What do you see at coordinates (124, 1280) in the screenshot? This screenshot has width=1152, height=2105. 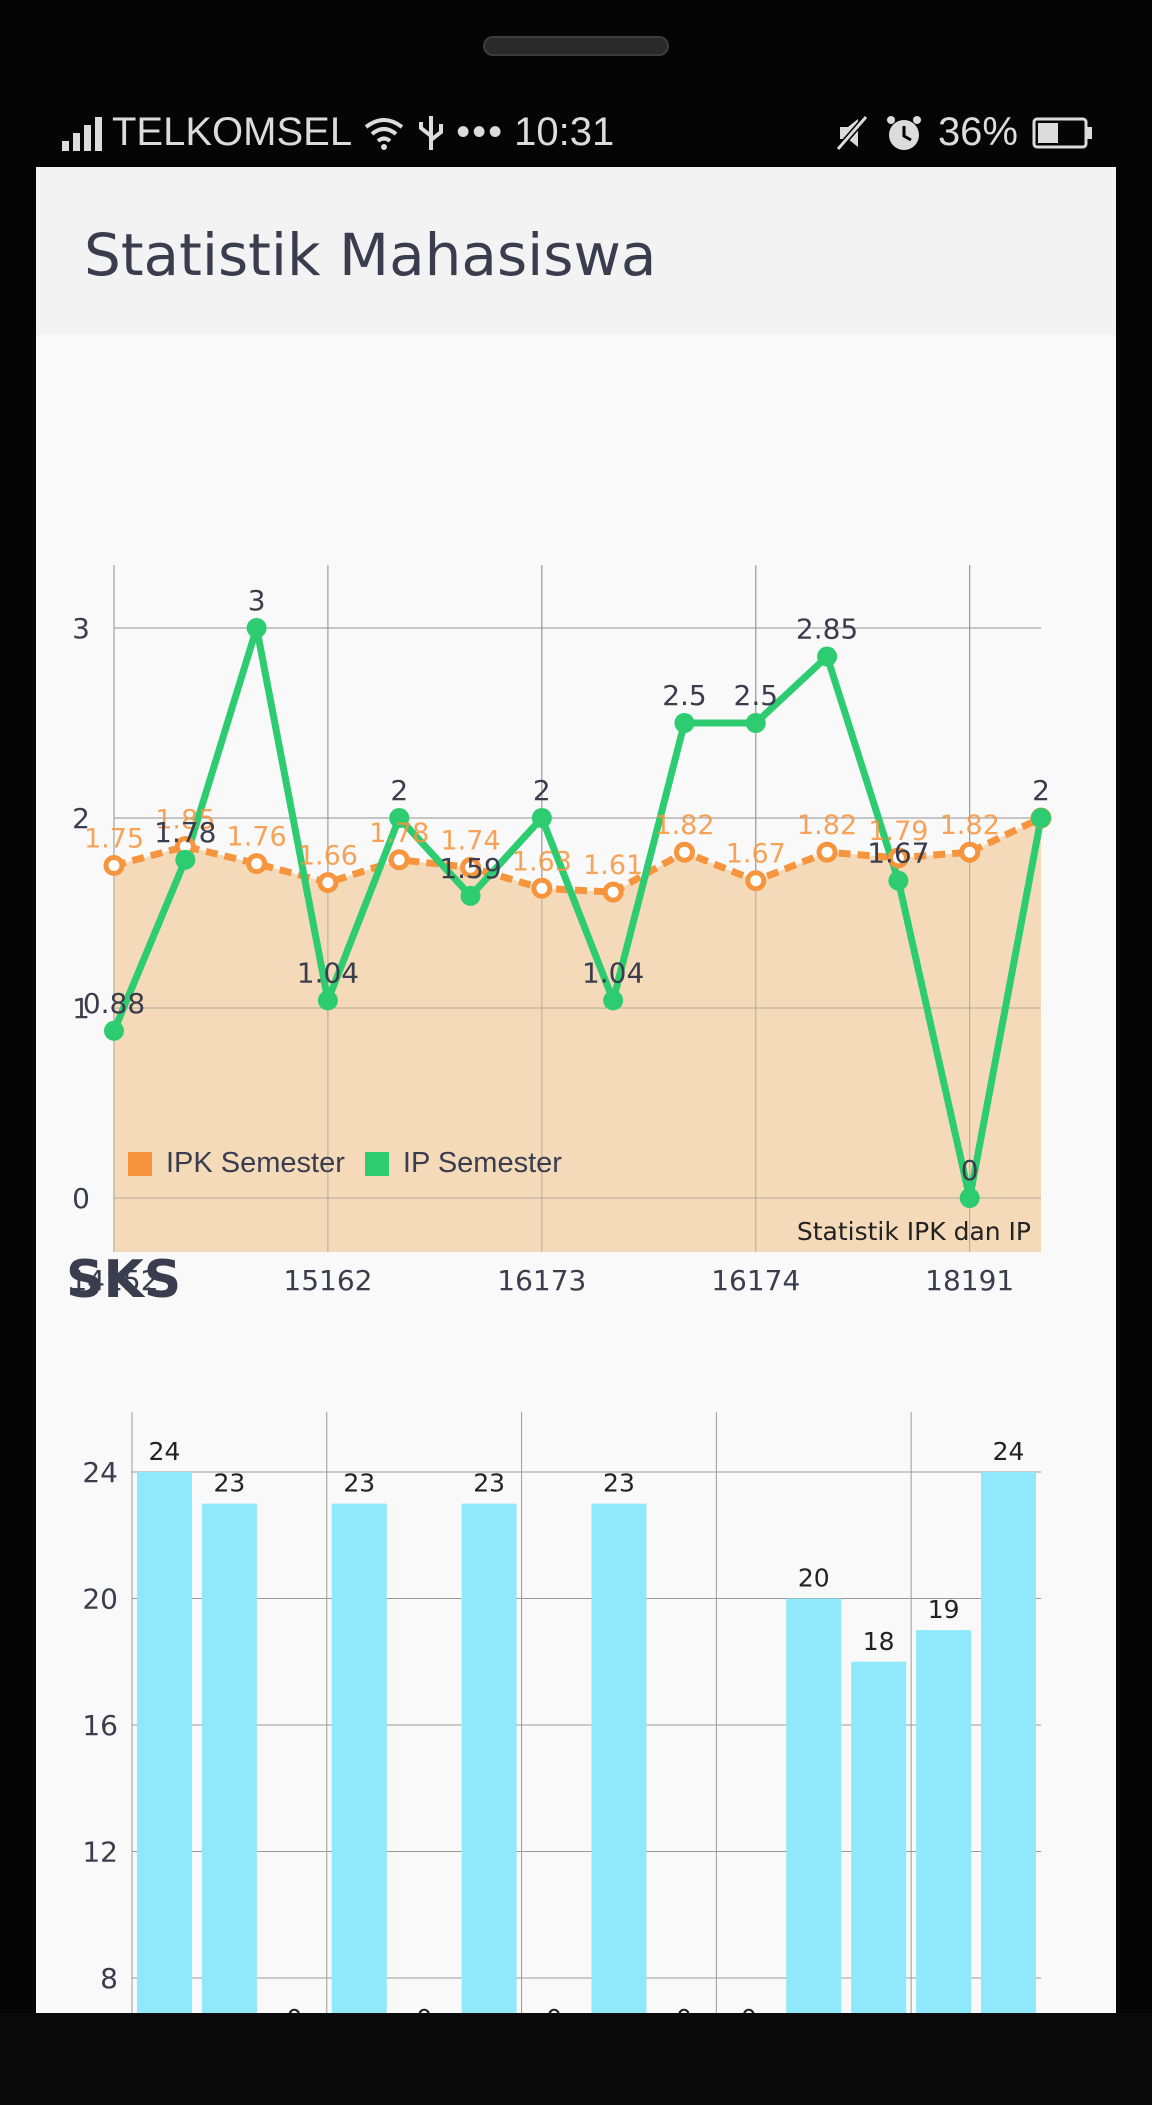 I see `sks-section-title: SKS` at bounding box center [124, 1280].